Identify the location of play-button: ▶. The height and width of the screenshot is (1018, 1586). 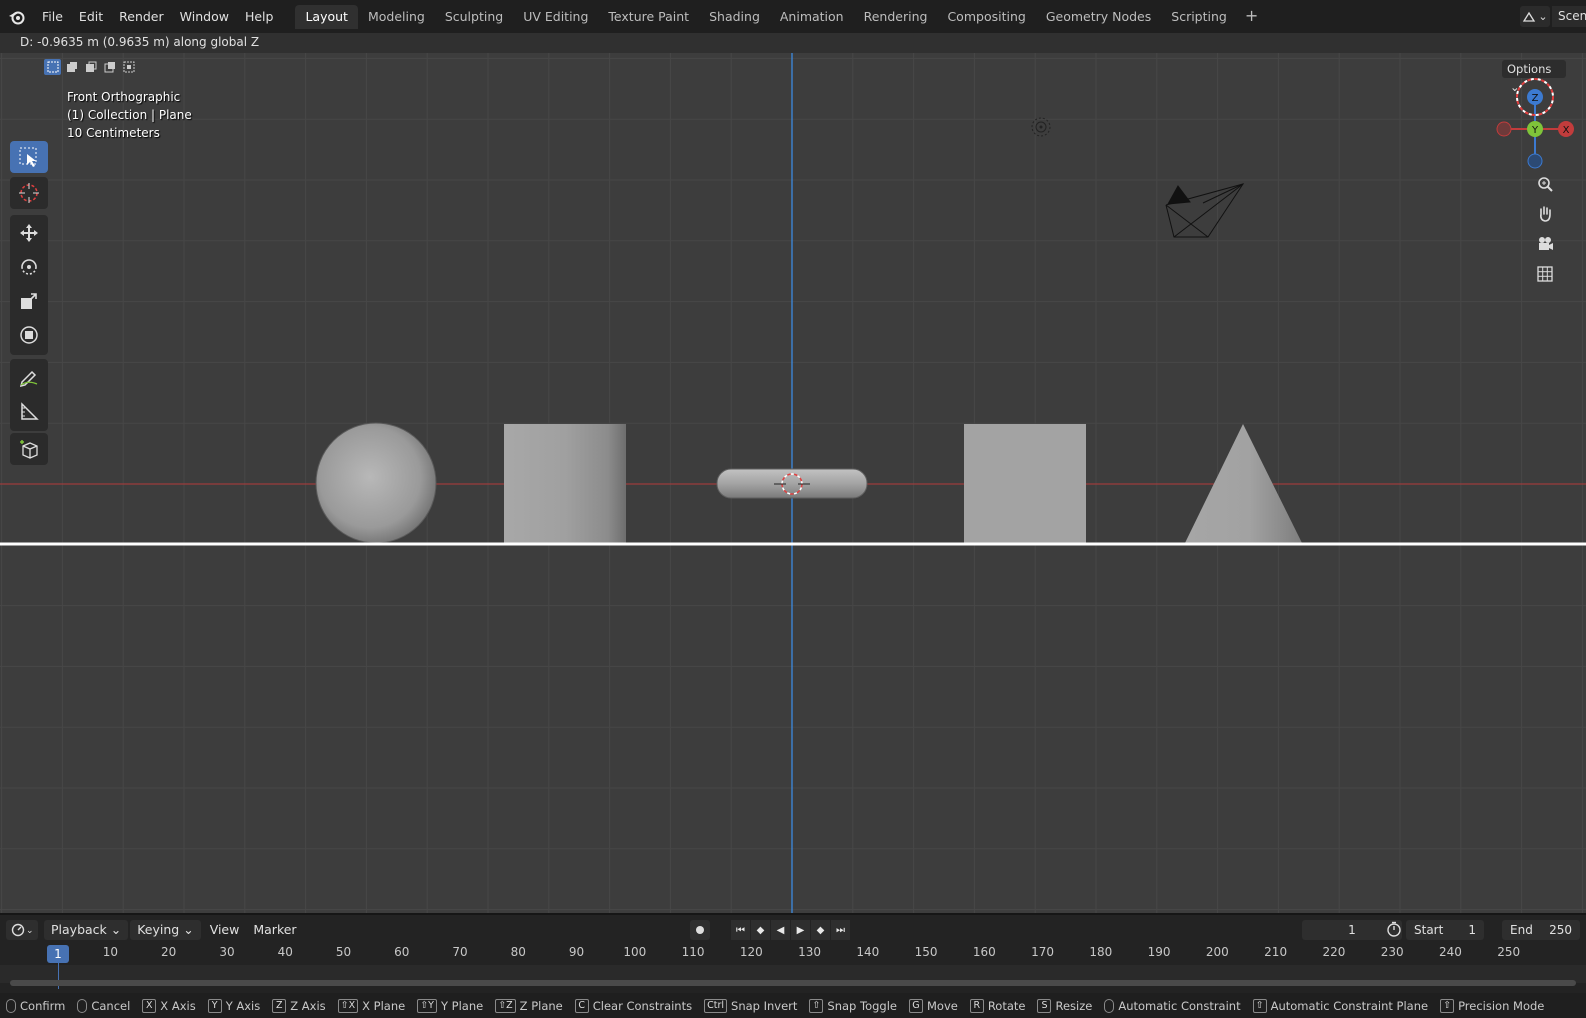
(800, 930).